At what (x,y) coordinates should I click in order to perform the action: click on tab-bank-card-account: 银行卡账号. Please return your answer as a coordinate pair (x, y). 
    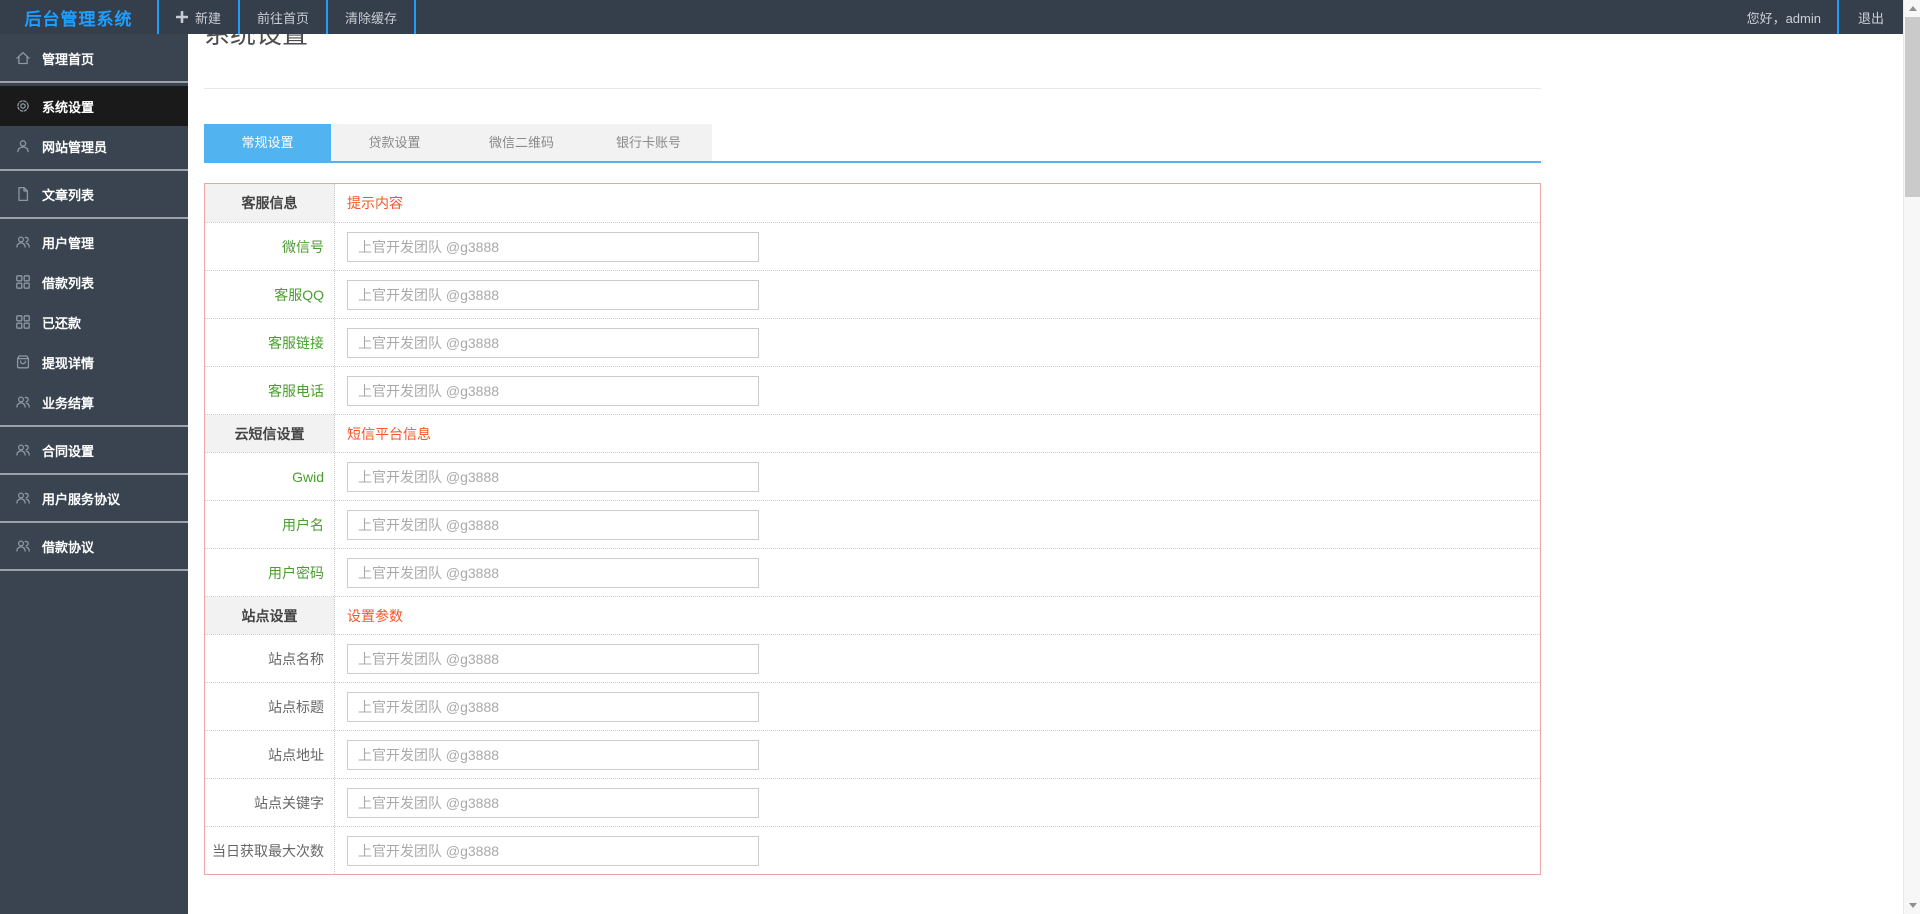
    Looking at the image, I should click on (648, 142).